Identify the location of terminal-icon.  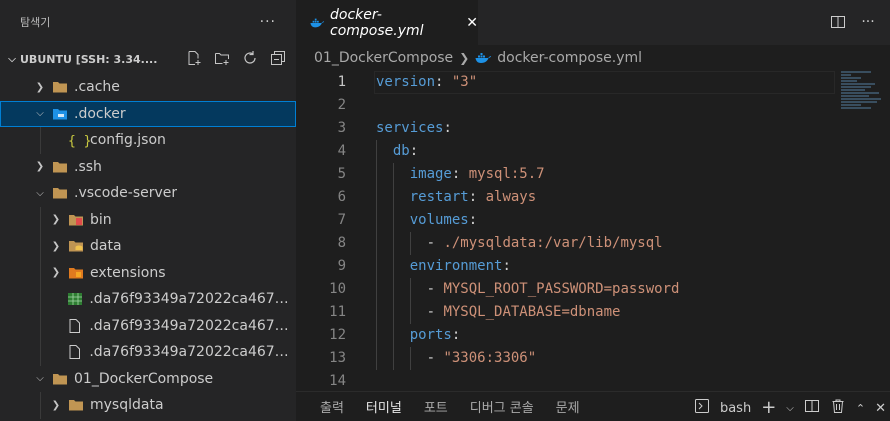
(702, 408).